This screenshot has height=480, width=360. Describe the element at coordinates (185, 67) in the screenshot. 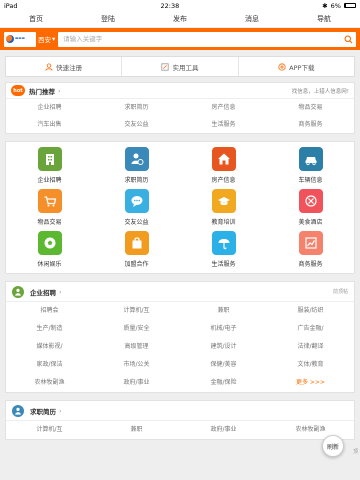

I see `tools-label: 实用工具` at that location.